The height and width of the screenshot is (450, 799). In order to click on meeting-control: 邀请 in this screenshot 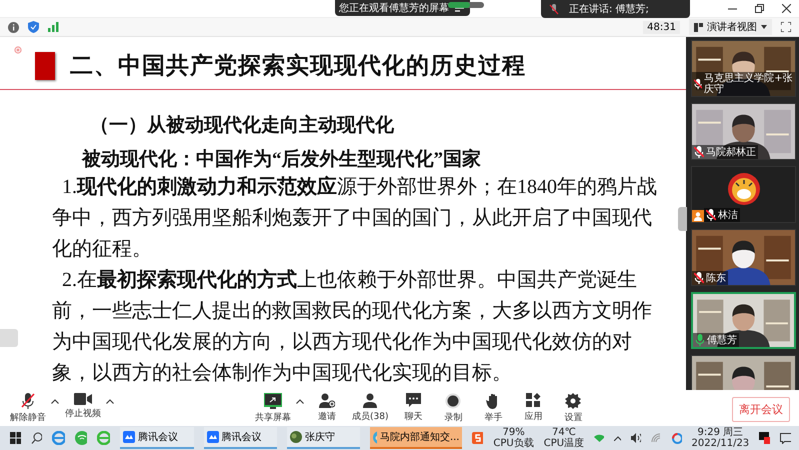, I will do `click(327, 407)`.